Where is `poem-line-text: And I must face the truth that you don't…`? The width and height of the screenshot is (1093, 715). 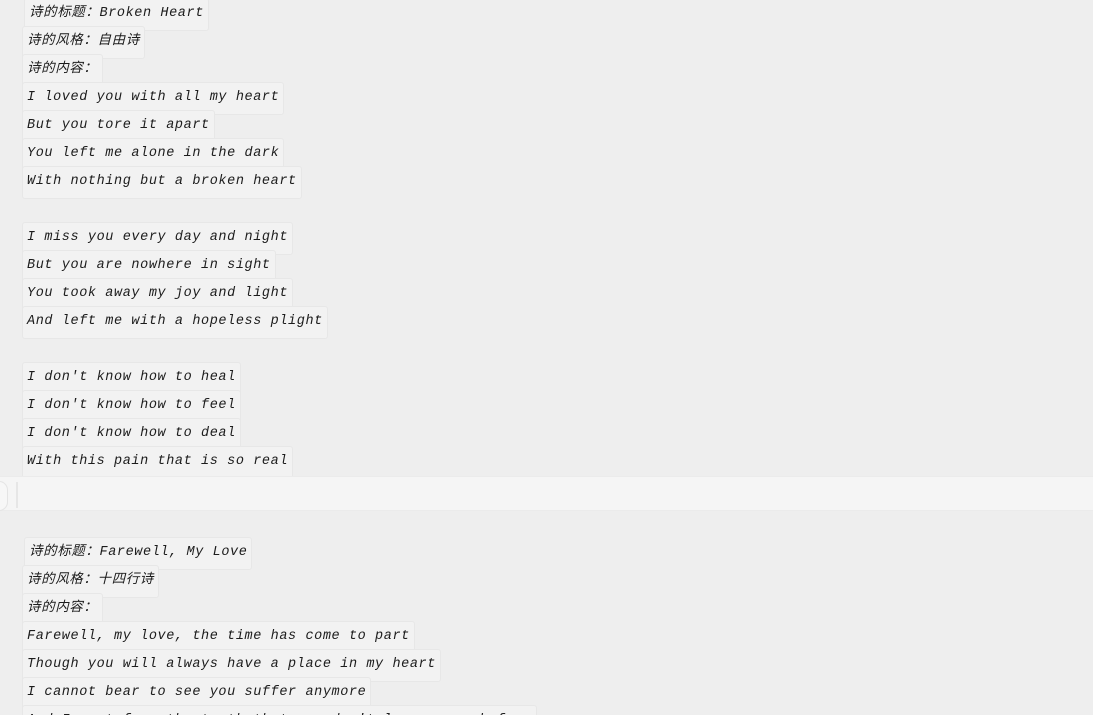 poem-line-text: And I must face the truth that you don't… is located at coordinates (279, 709).